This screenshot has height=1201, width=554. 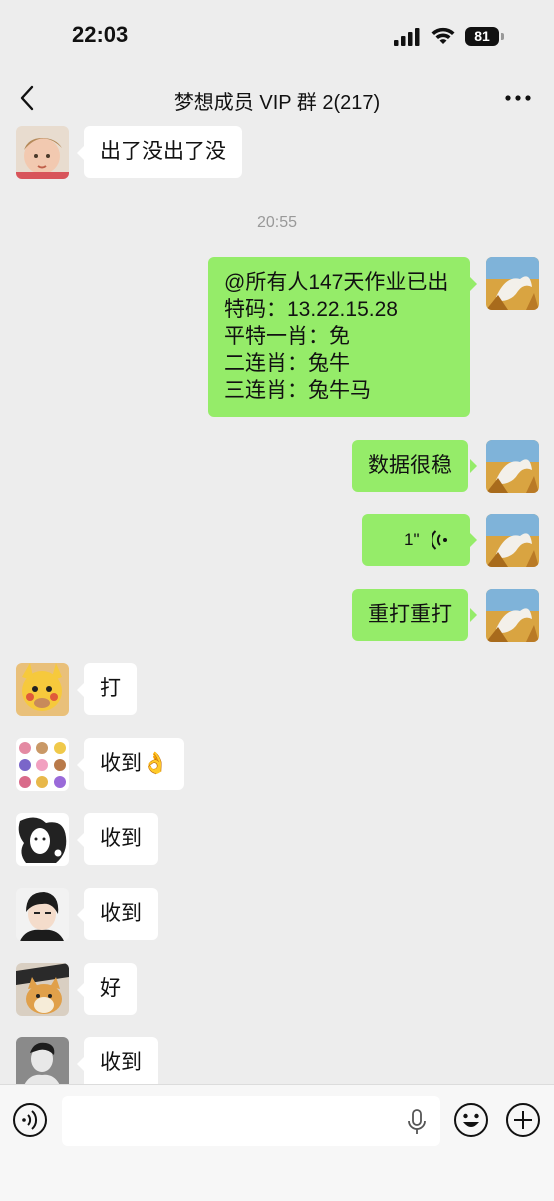 What do you see at coordinates (277, 35) in the screenshot?
I see `status-bar: 22:03 81` at bounding box center [277, 35].